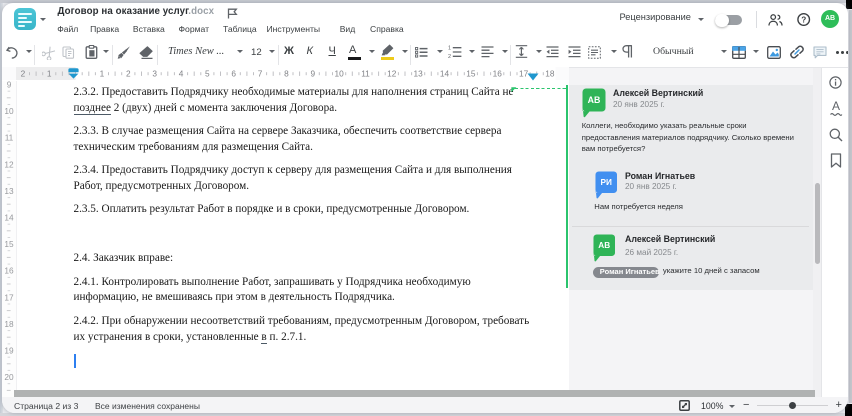 The height and width of the screenshot is (416, 852). What do you see at coordinates (233, 74) in the screenshot?
I see `svg-text: 6` at bounding box center [233, 74].